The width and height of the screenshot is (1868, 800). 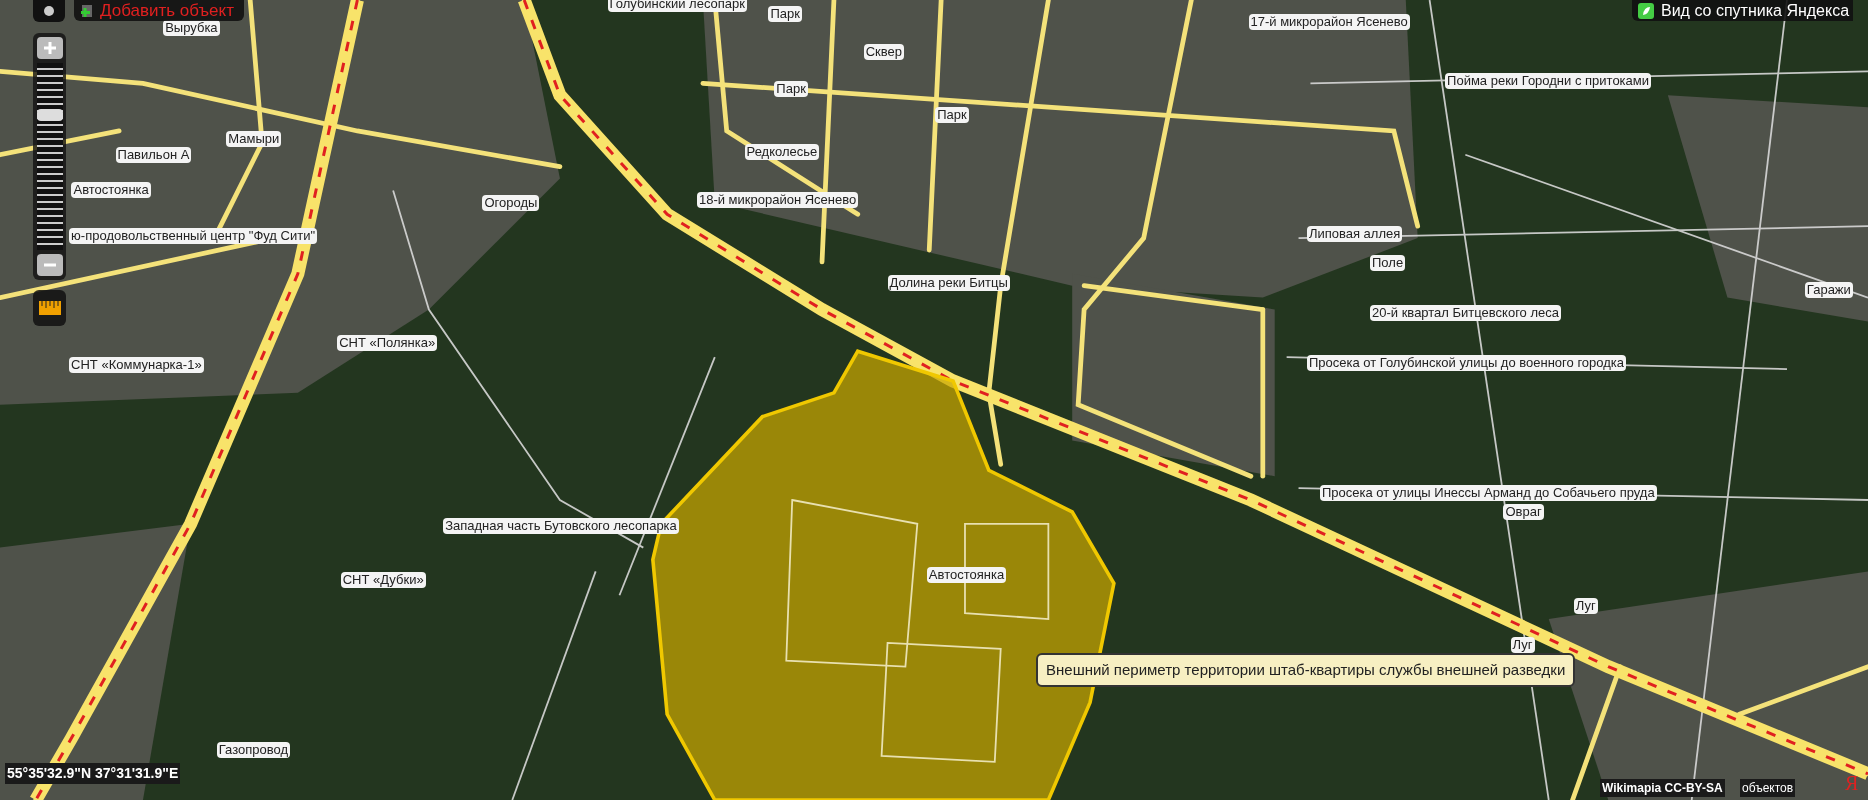 What do you see at coordinates (1329, 22) in the screenshot?
I see `map-label: 17-й микрорайон Ясенево` at bounding box center [1329, 22].